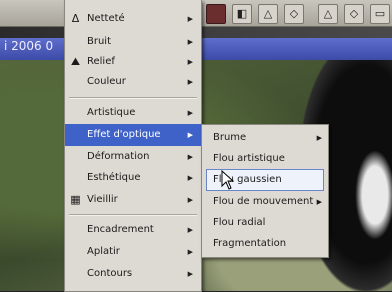  I want to click on mouse-pointer-icon, so click(228, 180).